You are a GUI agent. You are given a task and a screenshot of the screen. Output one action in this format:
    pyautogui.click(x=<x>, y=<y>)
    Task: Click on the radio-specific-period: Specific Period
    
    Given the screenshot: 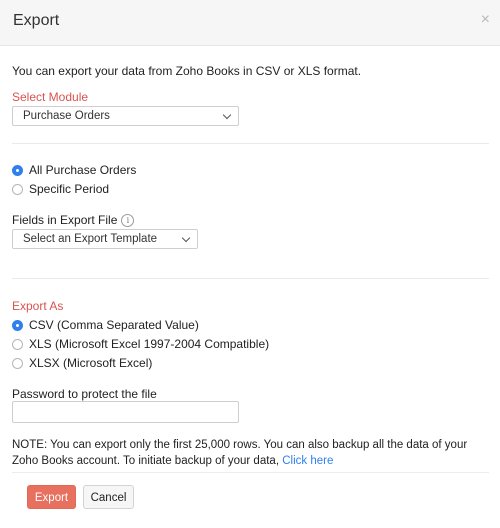 What is the action you would take?
    pyautogui.click(x=60, y=189)
    